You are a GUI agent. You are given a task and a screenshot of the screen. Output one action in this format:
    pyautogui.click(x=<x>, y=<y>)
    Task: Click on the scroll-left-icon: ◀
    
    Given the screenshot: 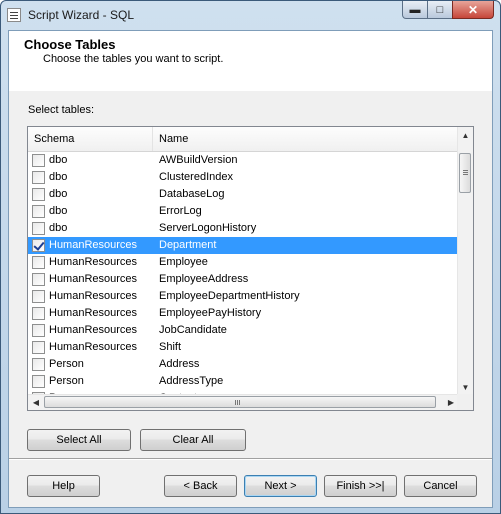 What is the action you would take?
    pyautogui.click(x=36, y=402)
    